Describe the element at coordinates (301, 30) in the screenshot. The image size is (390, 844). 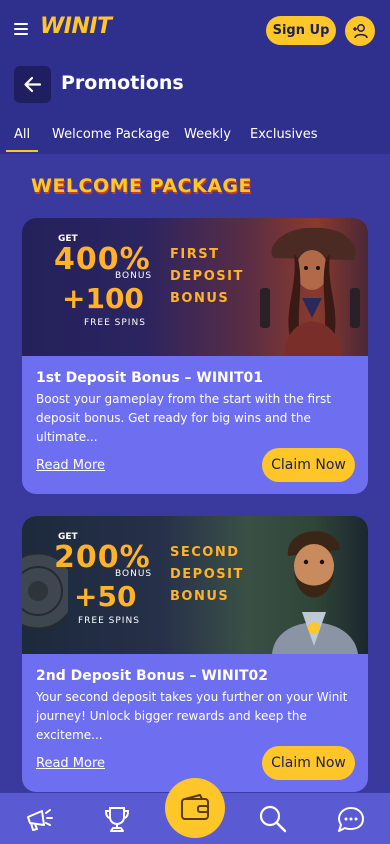
I see `sign-up-button: Sign Up` at that location.